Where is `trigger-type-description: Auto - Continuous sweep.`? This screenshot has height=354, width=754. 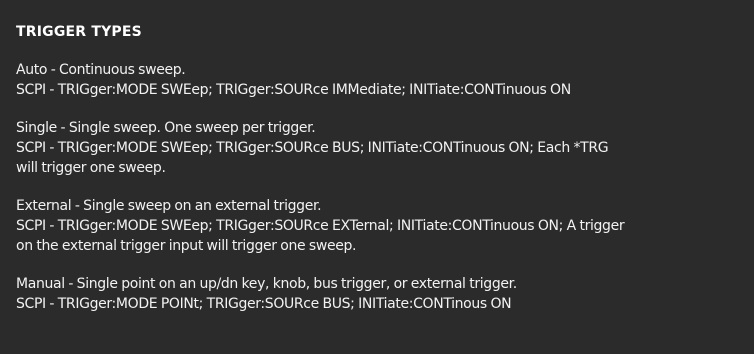 trigger-type-description: Auto - Continuous sweep. is located at coordinates (101, 70).